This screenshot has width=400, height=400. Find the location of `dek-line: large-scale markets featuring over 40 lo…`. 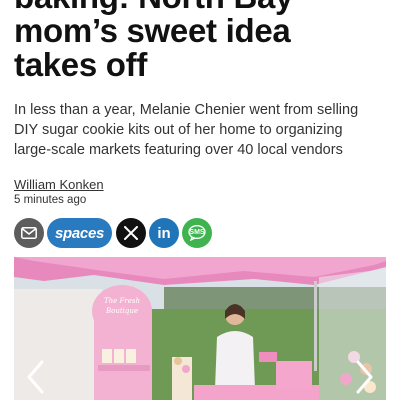

dek-line: large-scale markets featuring over 40 lo… is located at coordinates (178, 150).